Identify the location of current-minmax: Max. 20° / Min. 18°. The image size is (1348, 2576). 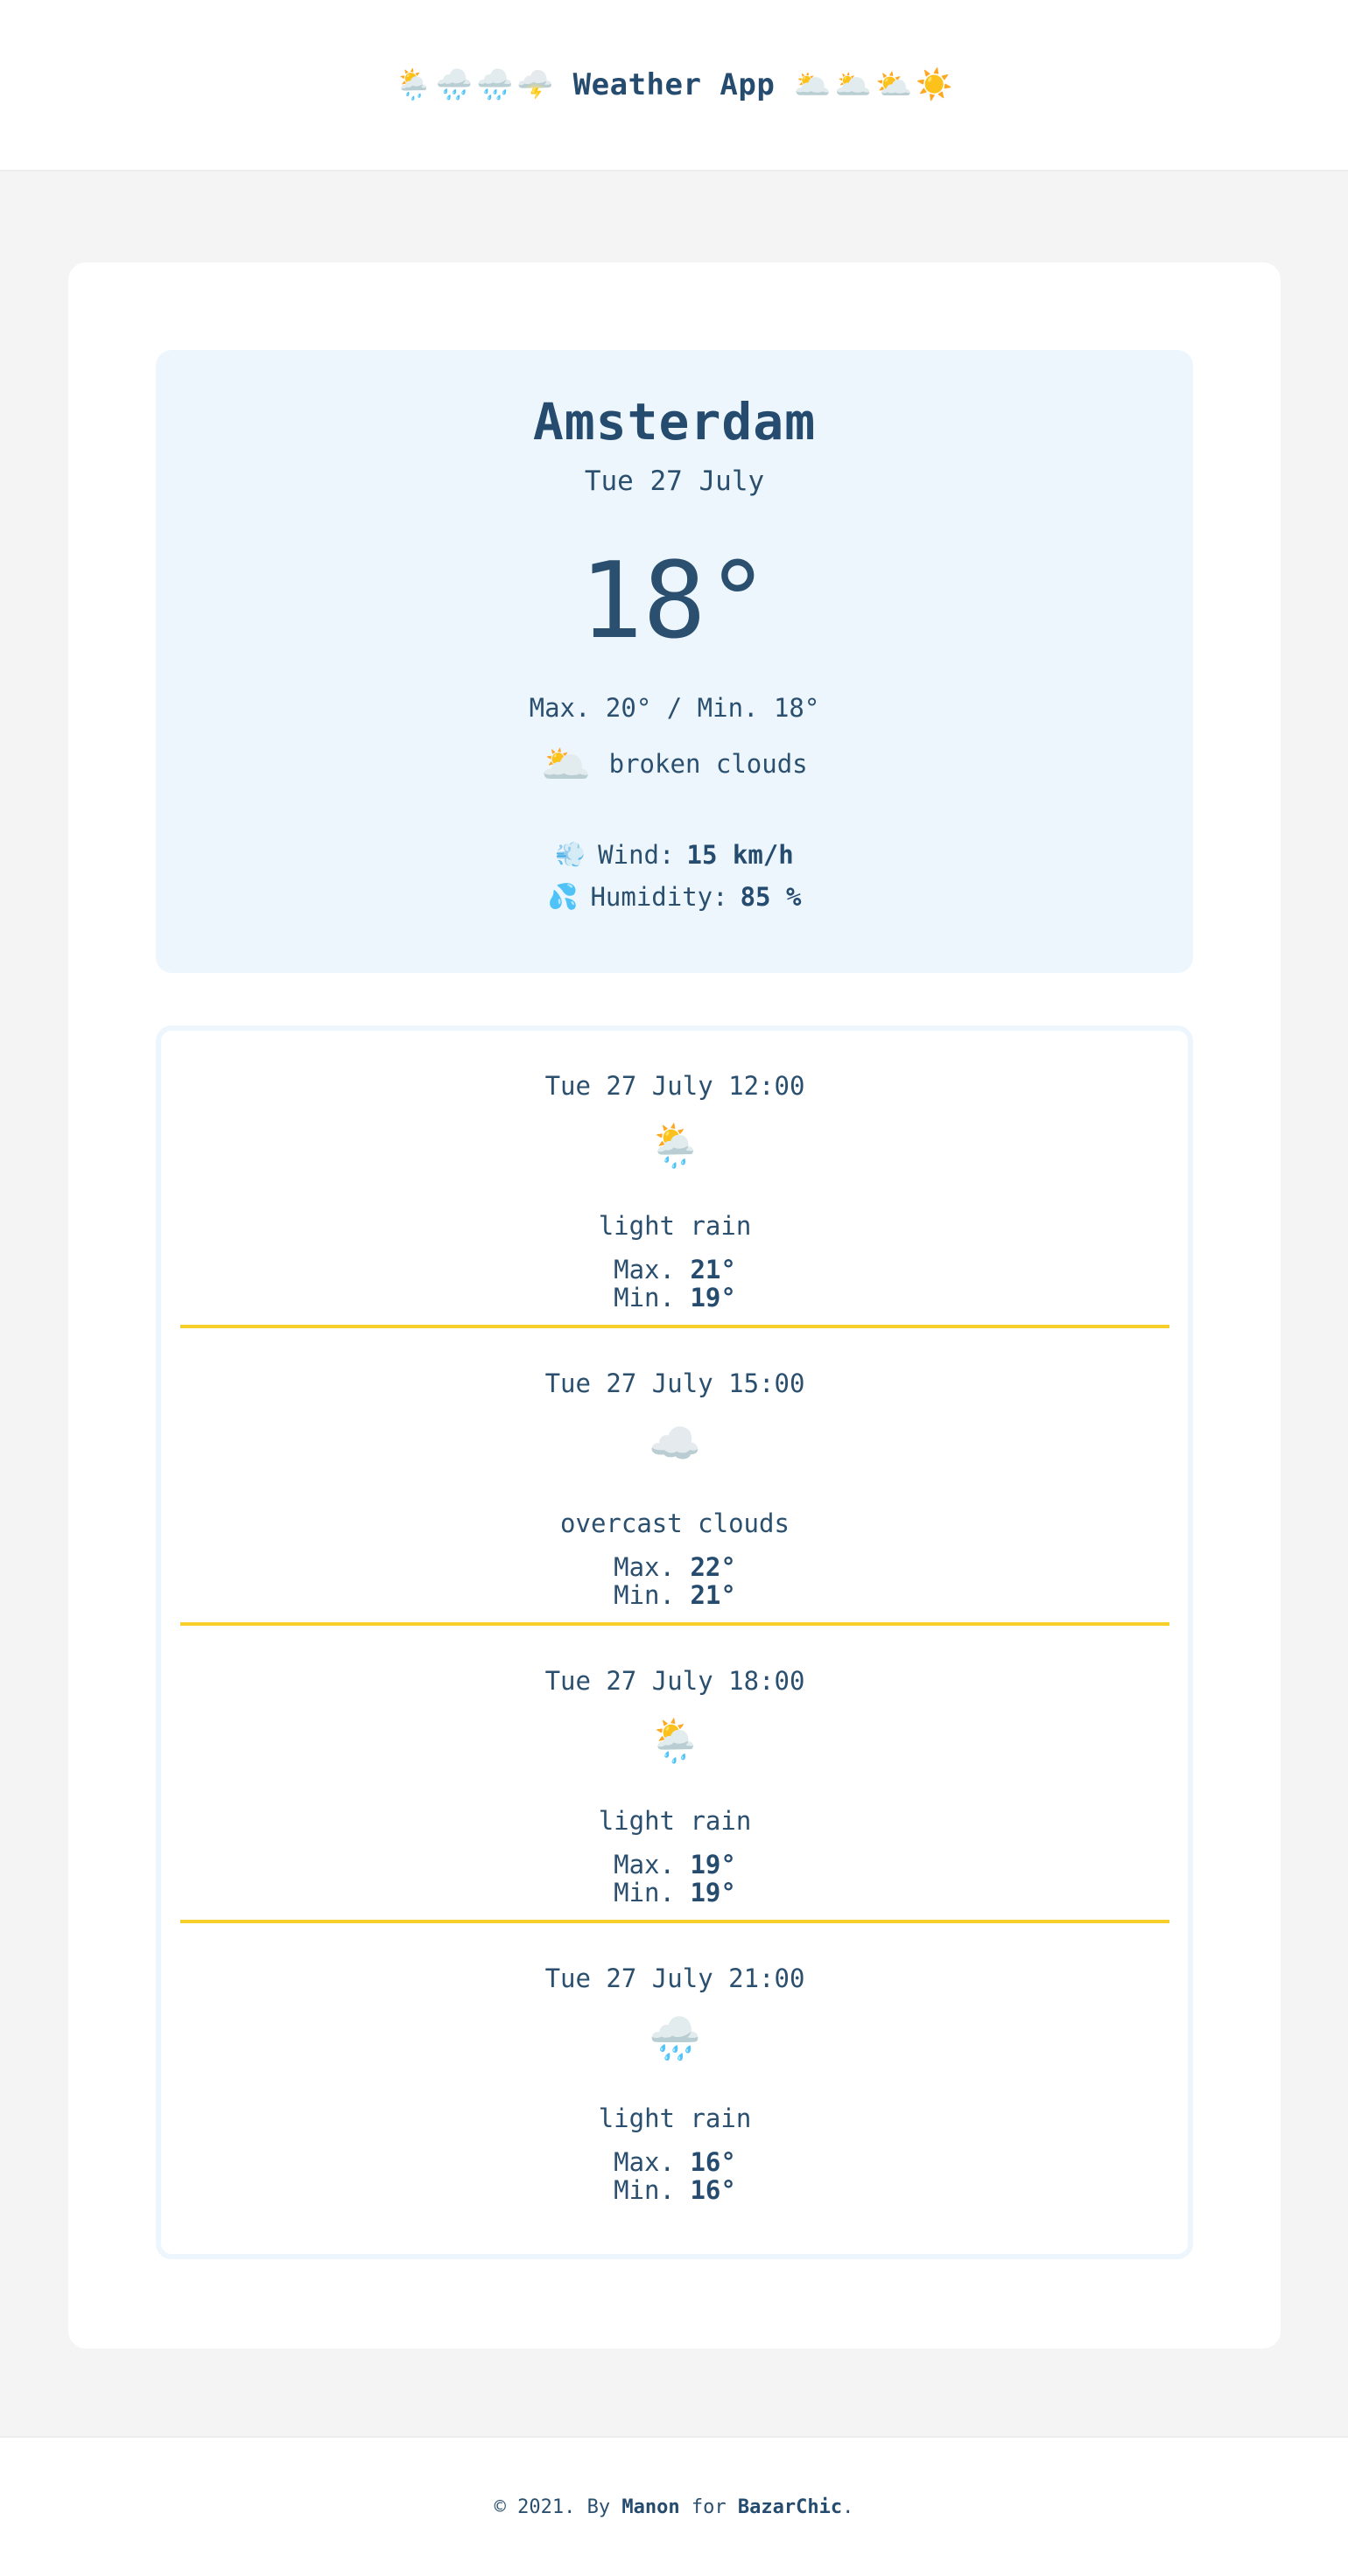
(674, 708).